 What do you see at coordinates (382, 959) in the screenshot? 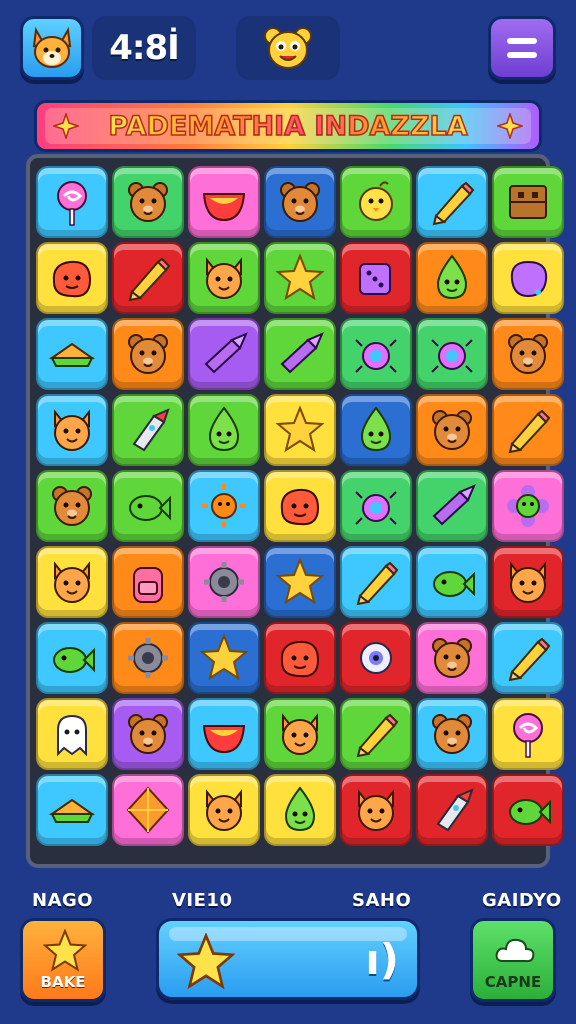
I see `progress-value: ı)` at bounding box center [382, 959].